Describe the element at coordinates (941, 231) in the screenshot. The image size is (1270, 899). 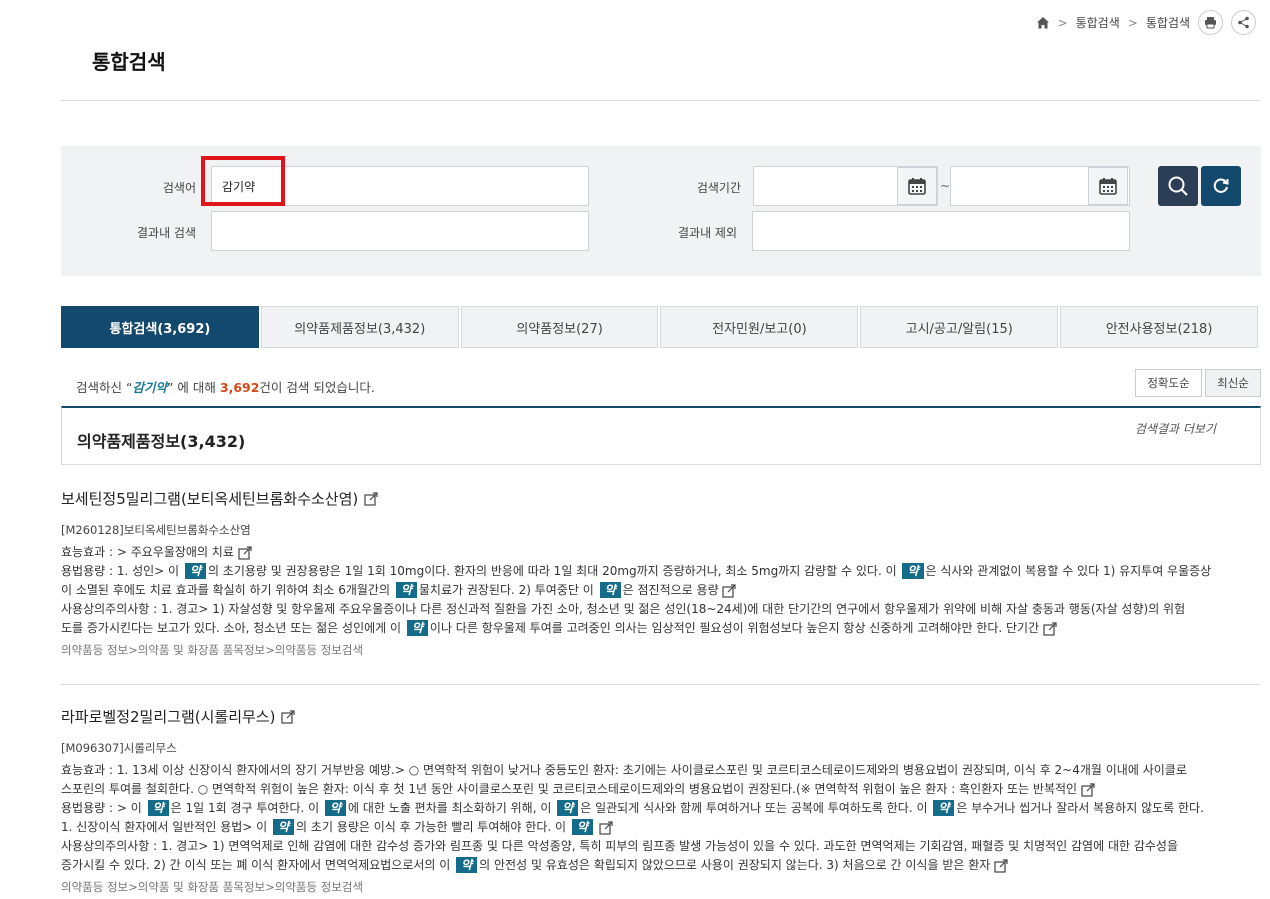
I see `exclude-input` at that location.